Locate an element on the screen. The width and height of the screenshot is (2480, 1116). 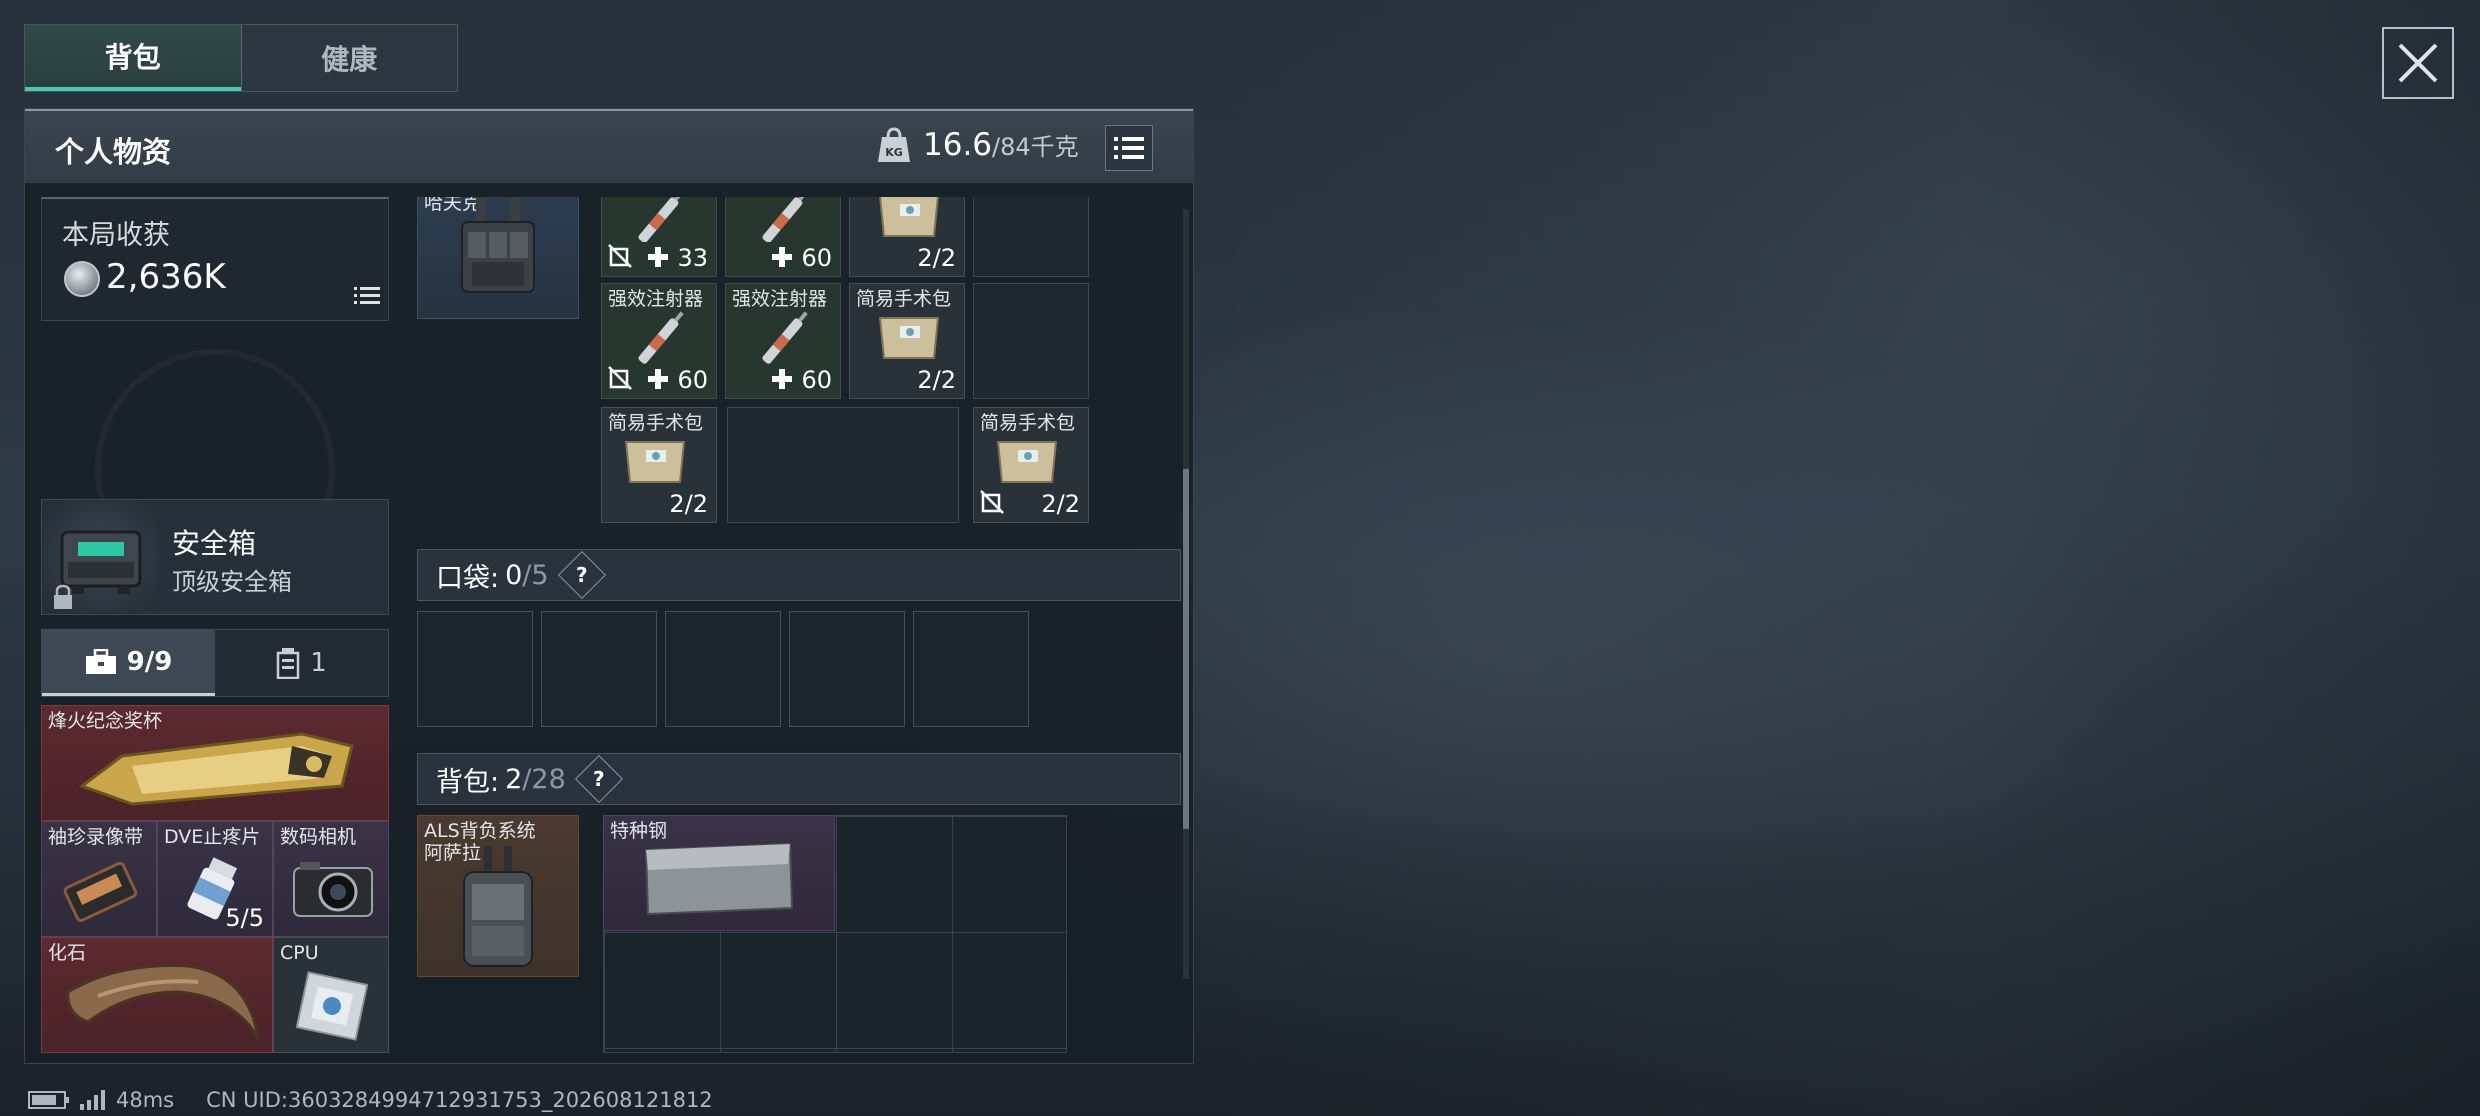
item-name: CPU is located at coordinates (299, 953).